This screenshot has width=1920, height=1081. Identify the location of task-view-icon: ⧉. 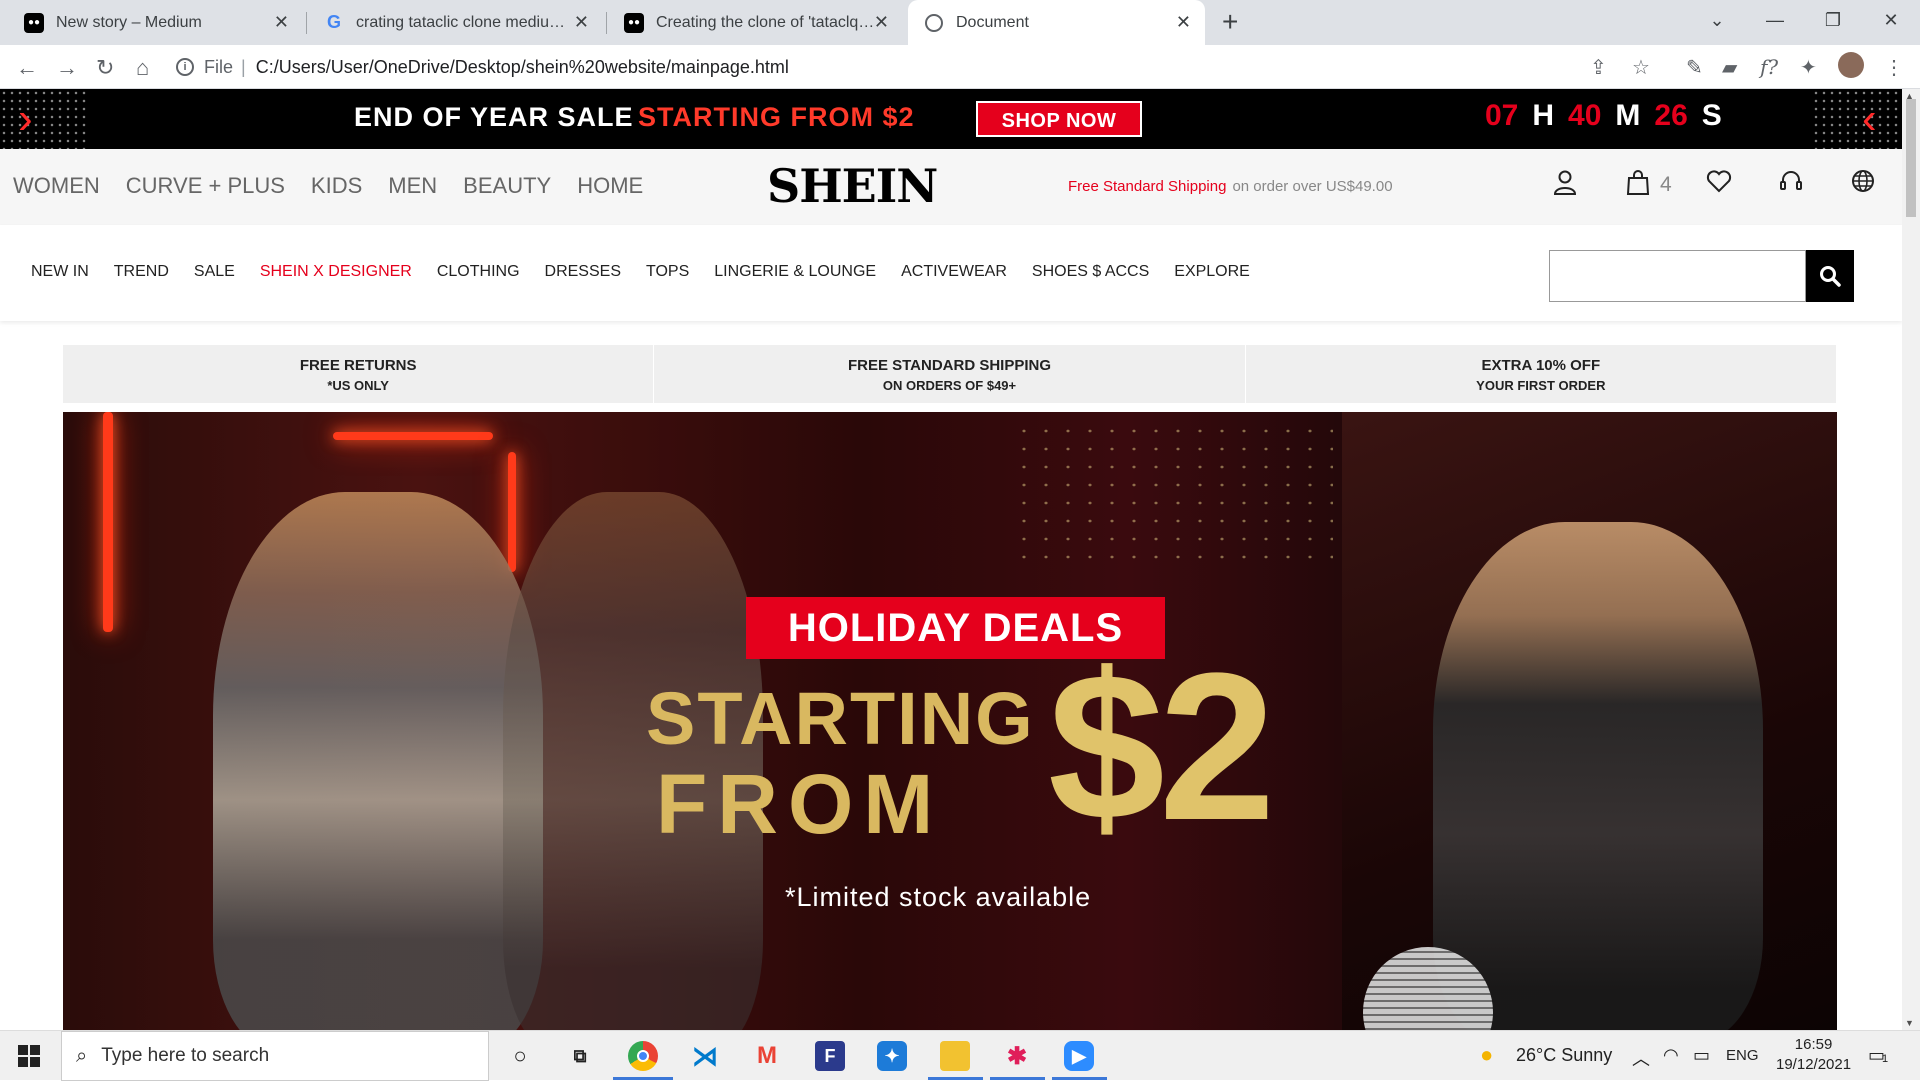
(580, 1056).